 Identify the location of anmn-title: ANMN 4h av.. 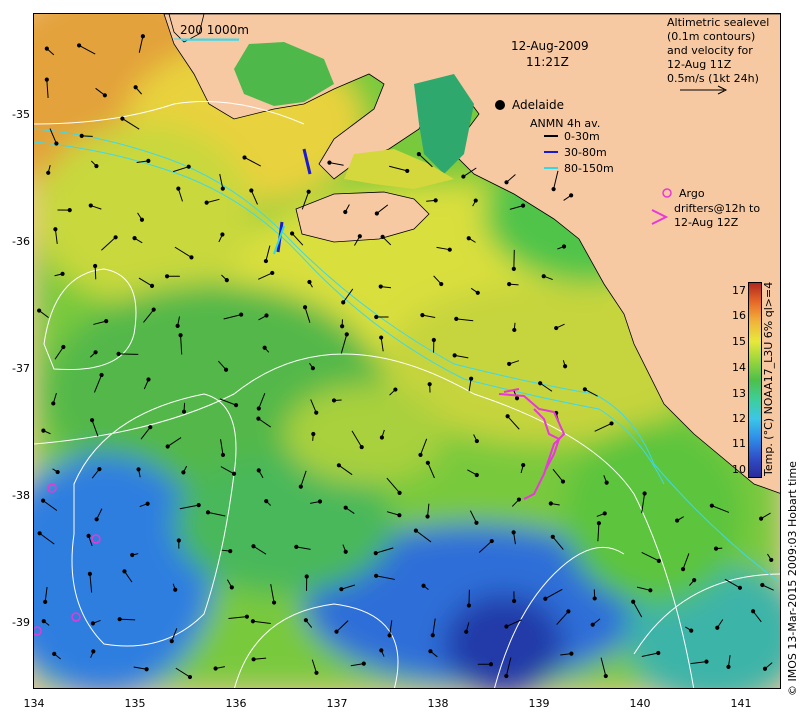
(565, 123).